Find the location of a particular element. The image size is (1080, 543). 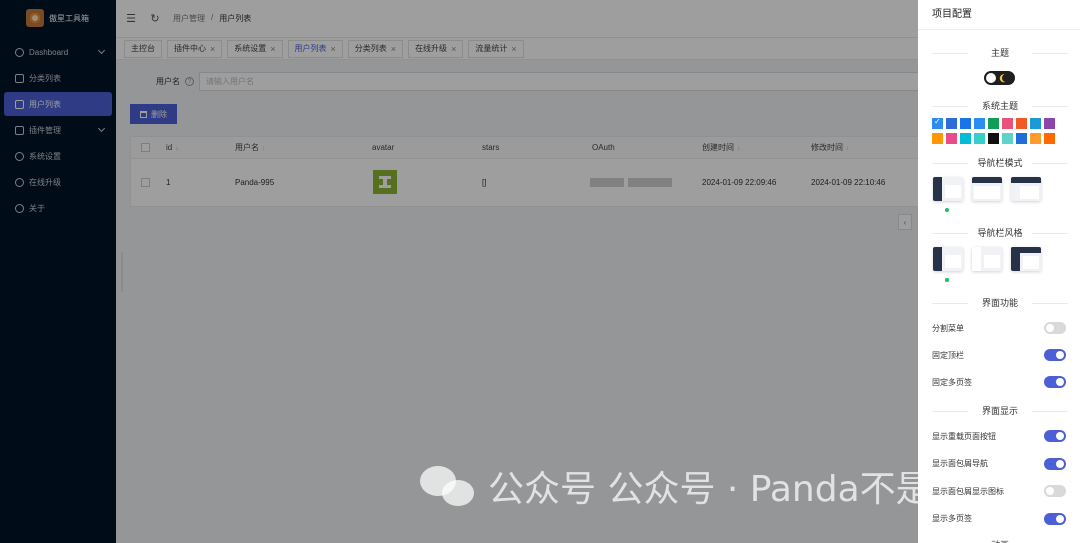

nav-mode-mixed-option is located at coordinates (1026, 189).